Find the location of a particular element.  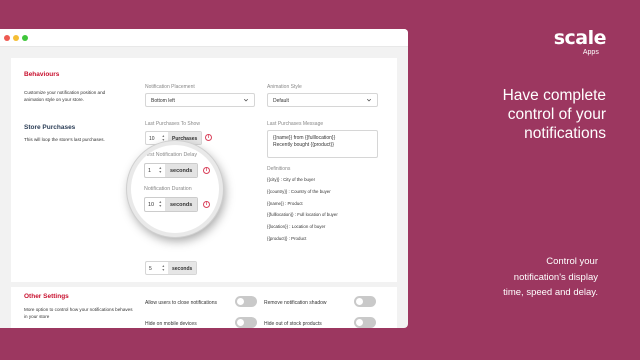

last-purchases-value: 10 is located at coordinates (152, 139).